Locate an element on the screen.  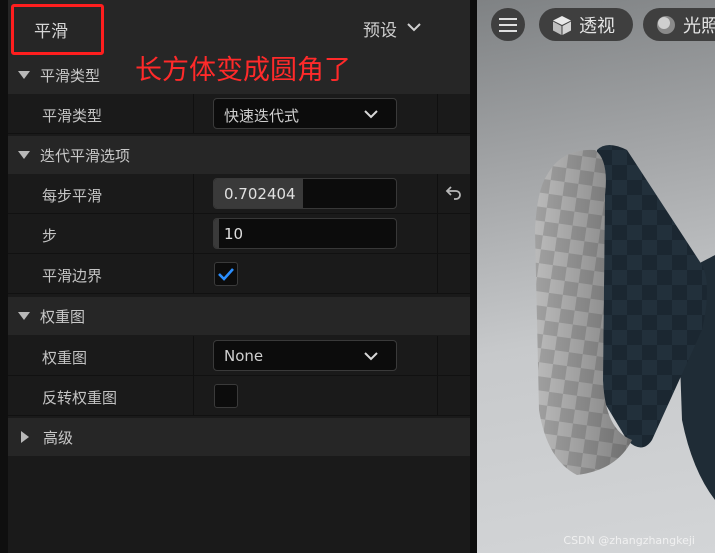
dropdown-value: None is located at coordinates (244, 356).